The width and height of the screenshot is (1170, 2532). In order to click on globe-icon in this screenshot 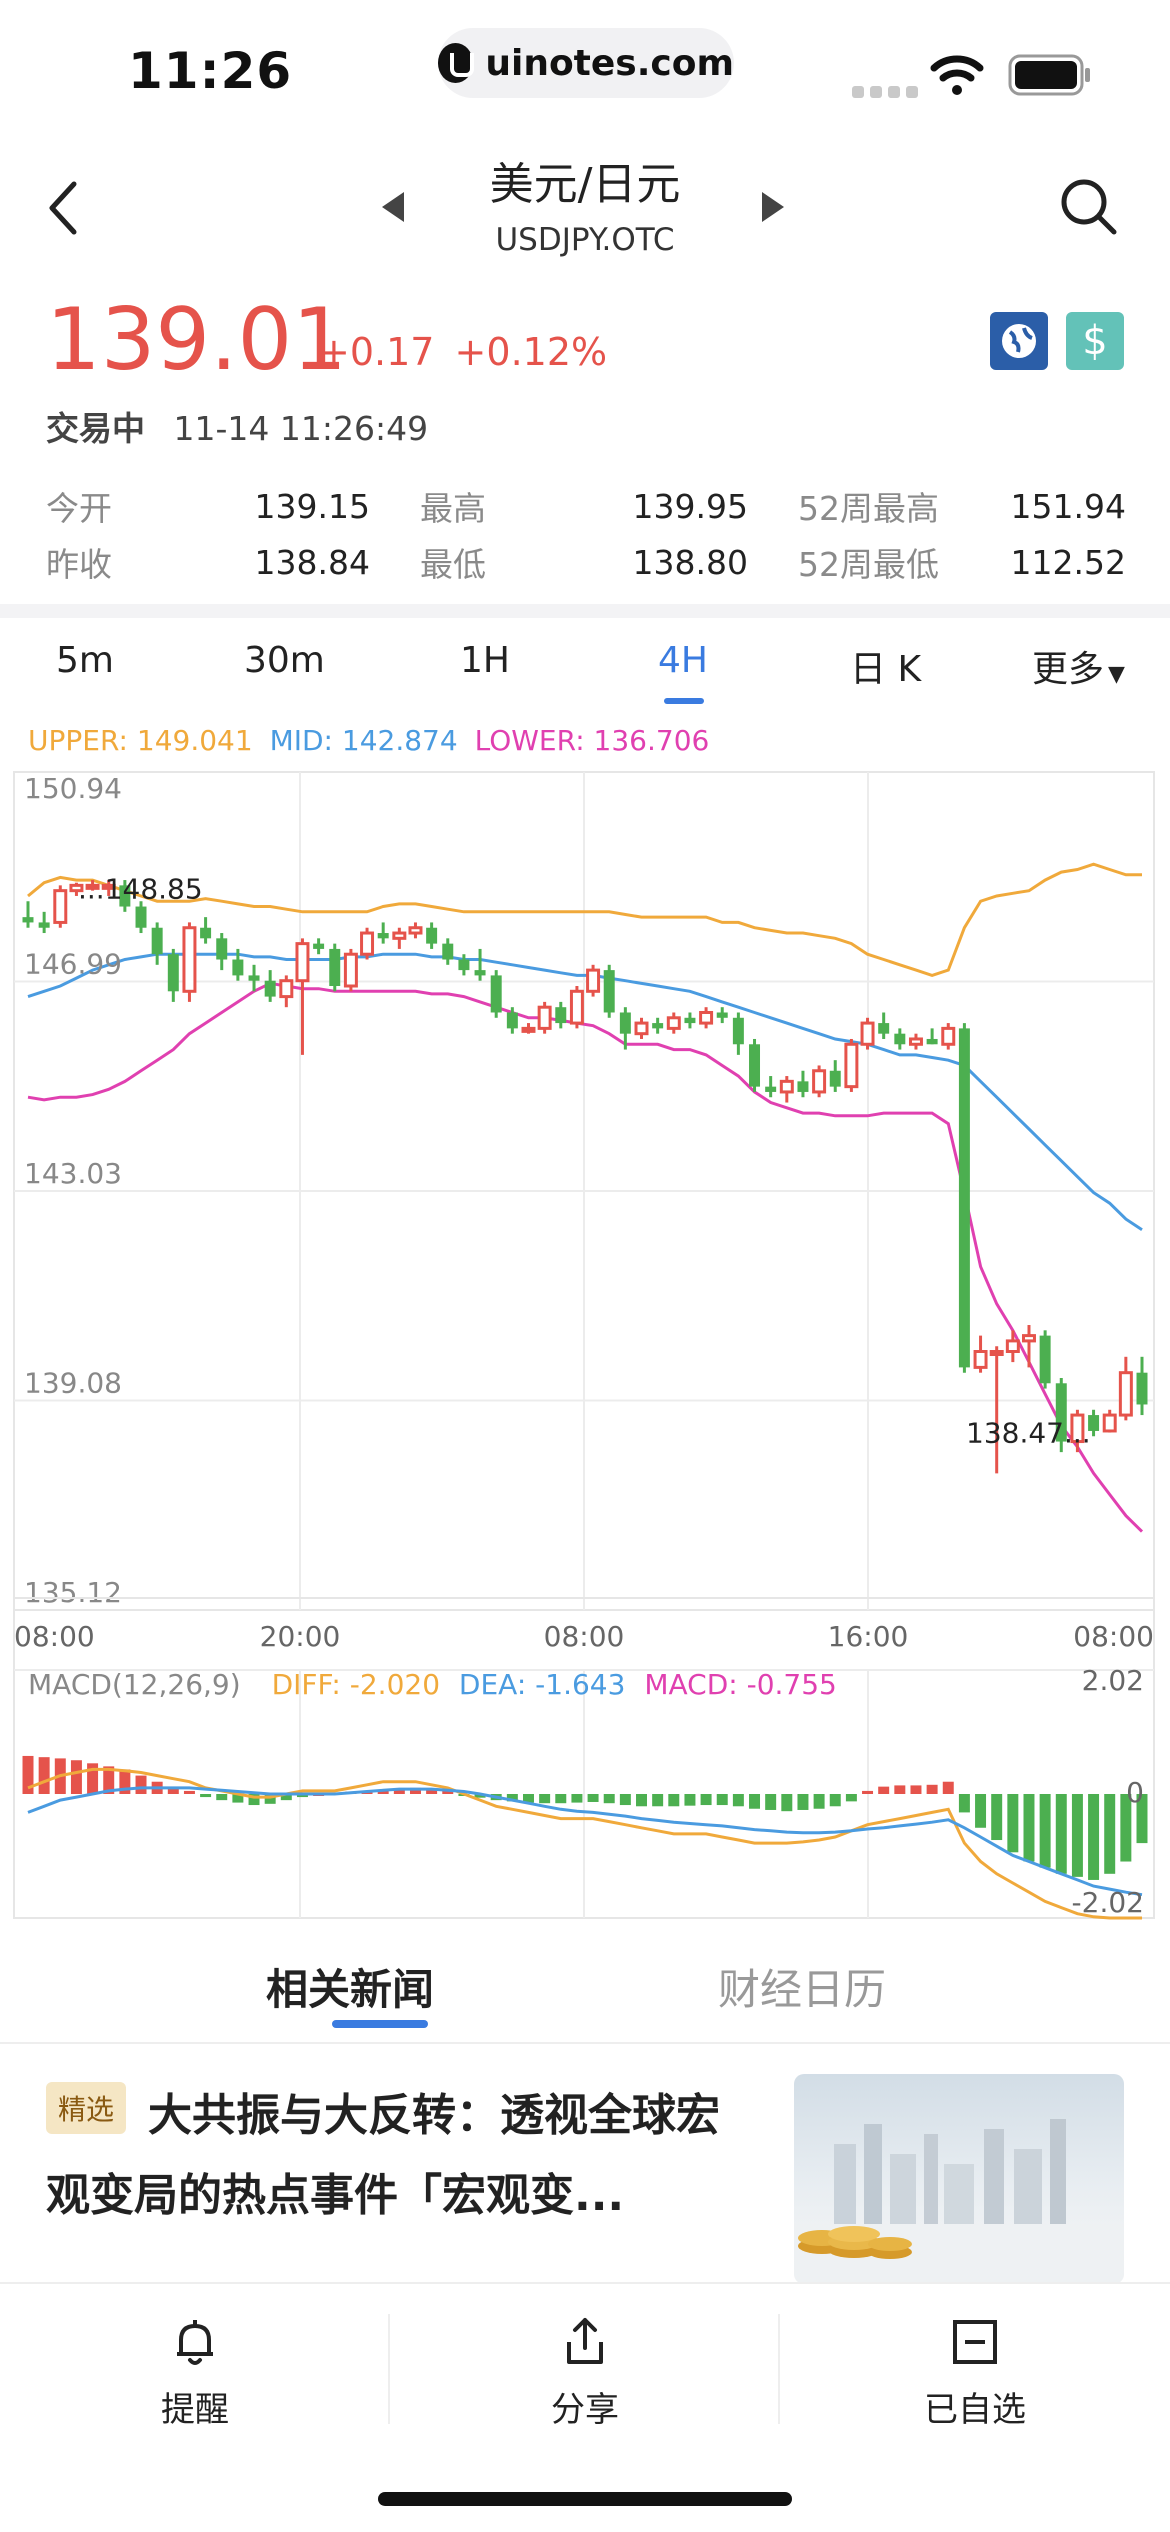, I will do `click(1019, 341)`.